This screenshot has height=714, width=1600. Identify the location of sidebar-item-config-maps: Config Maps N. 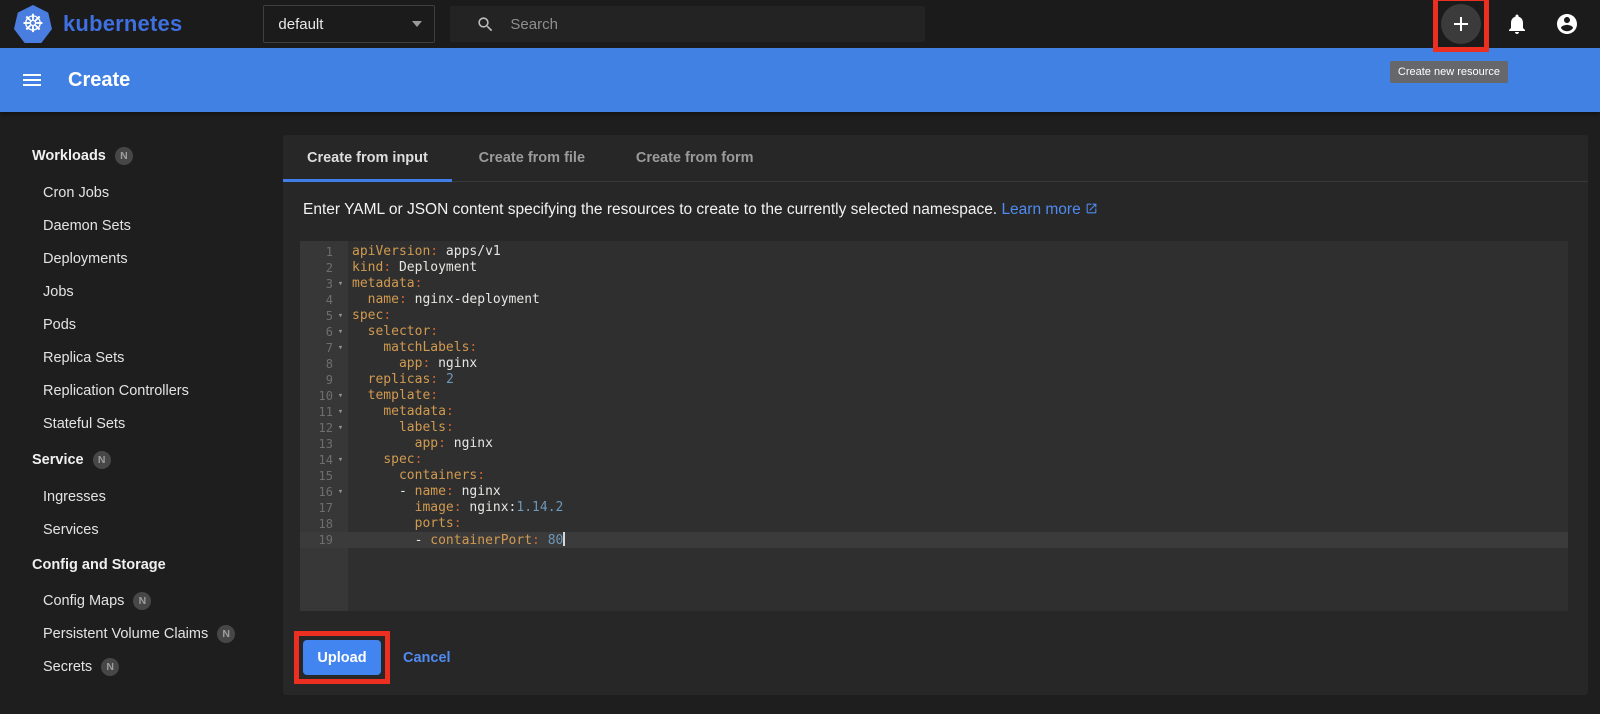
(141, 600).